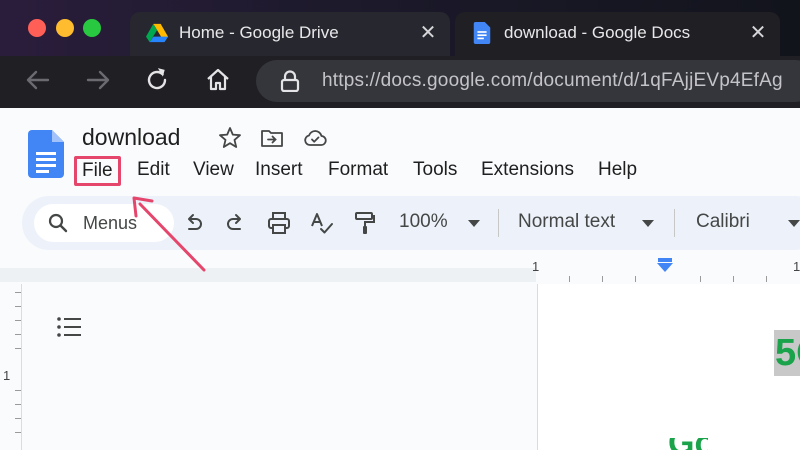  I want to click on style-chevron-down-icon, so click(648, 223).